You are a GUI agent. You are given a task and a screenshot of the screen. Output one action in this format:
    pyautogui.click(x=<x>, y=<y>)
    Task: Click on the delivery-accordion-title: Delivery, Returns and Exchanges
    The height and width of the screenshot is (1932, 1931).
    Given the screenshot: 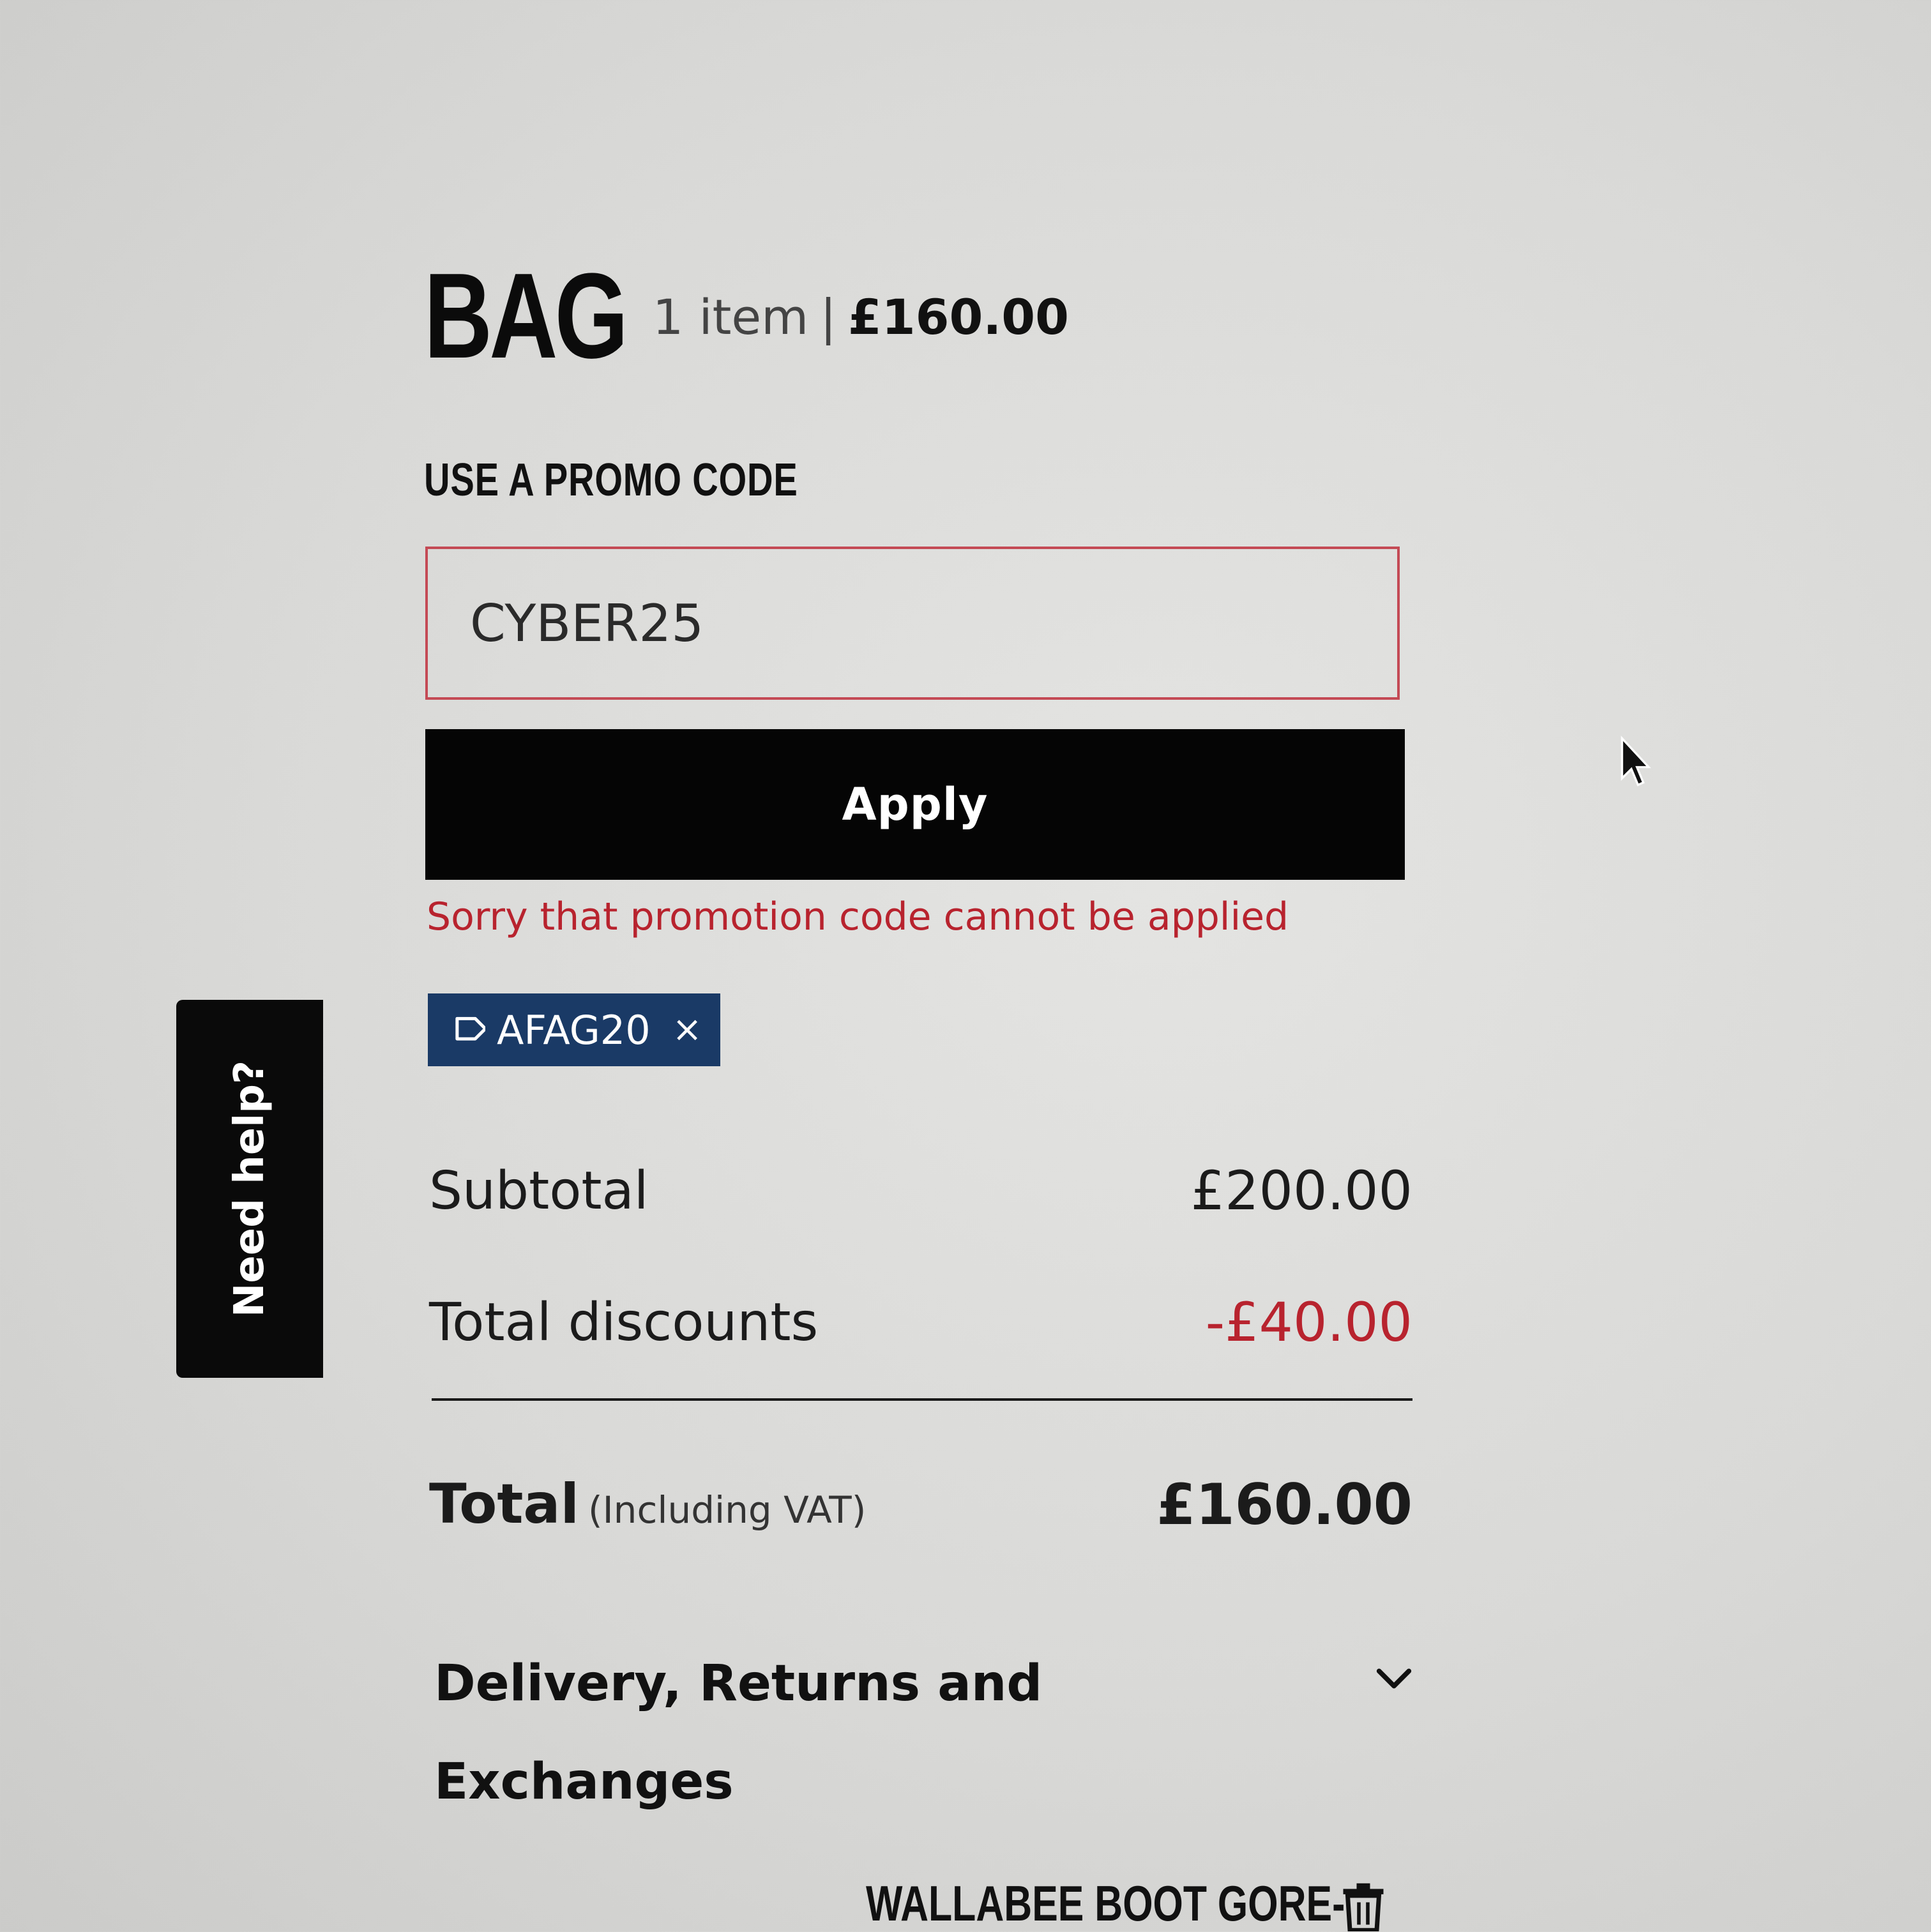 What is the action you would take?
    pyautogui.click(x=785, y=1732)
    